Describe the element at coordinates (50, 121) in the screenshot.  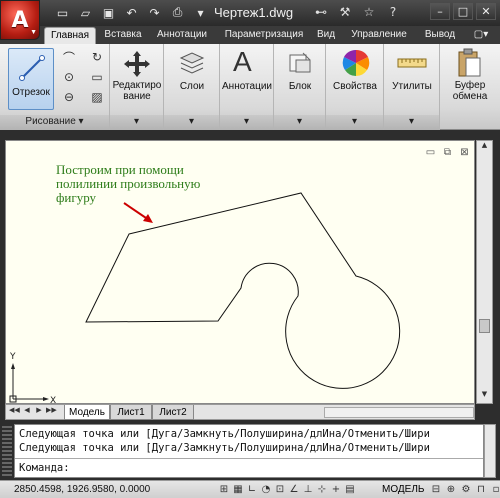
I see `draw-panel-title-text: Рисование` at that location.